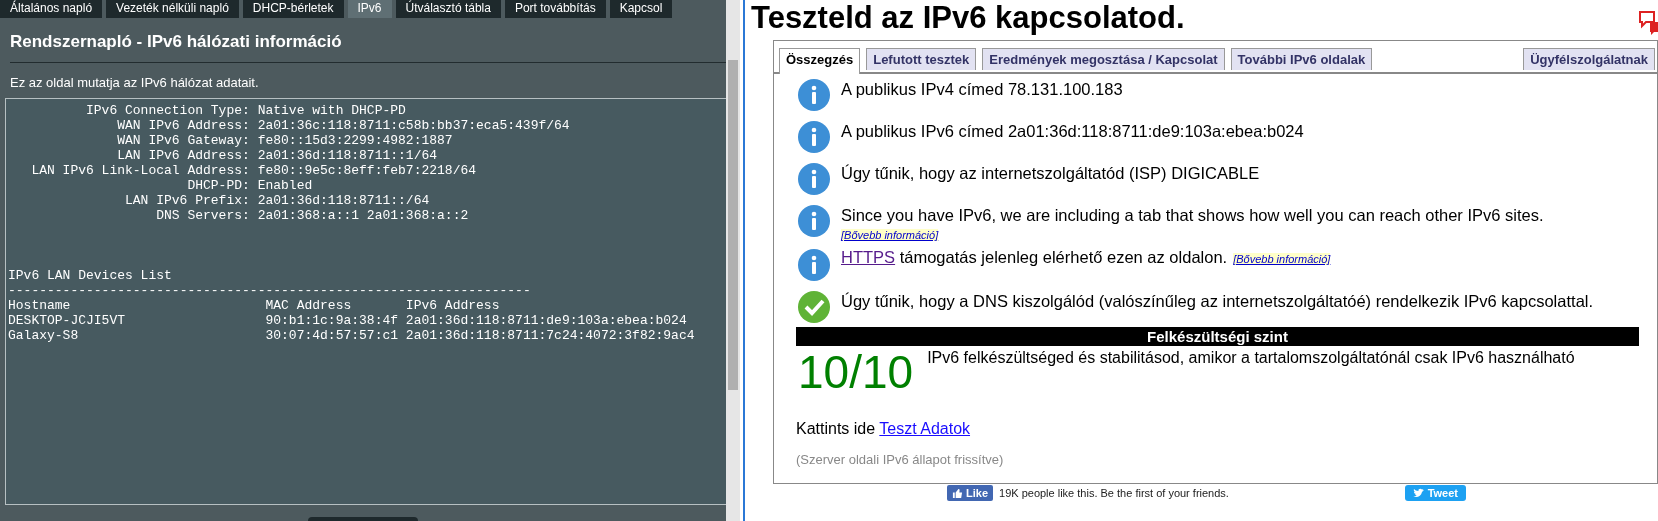 This screenshot has height=521, width=1658. Describe the element at coordinates (641, 9) in the screenshot. I see `tab: Kapcsol` at that location.